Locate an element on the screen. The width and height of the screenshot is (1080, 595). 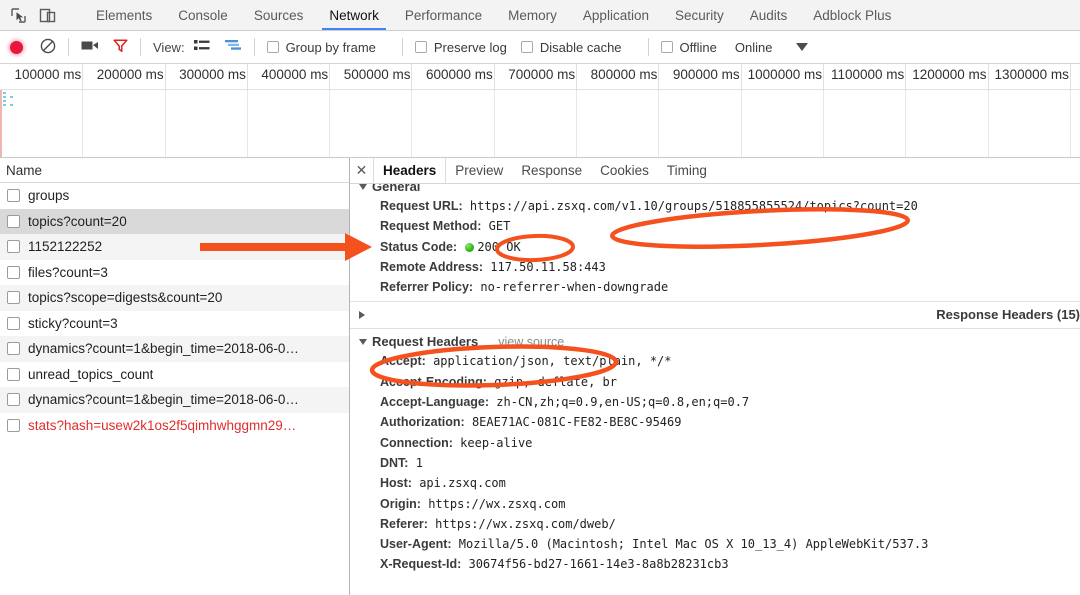
header-key: Authorization: is located at coordinates (422, 422).